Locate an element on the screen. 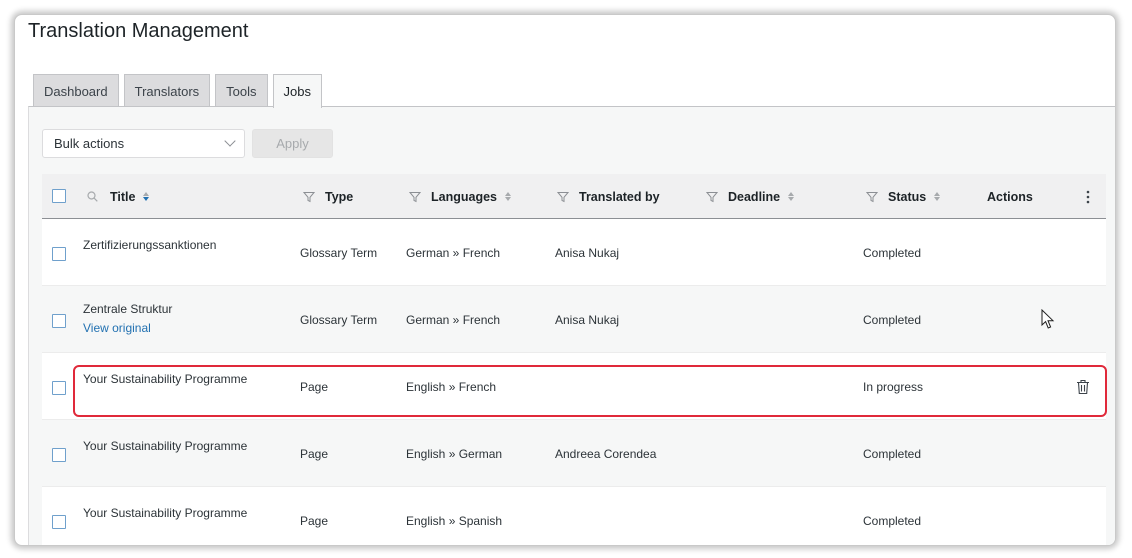  column-options-button is located at coordinates (1088, 196).